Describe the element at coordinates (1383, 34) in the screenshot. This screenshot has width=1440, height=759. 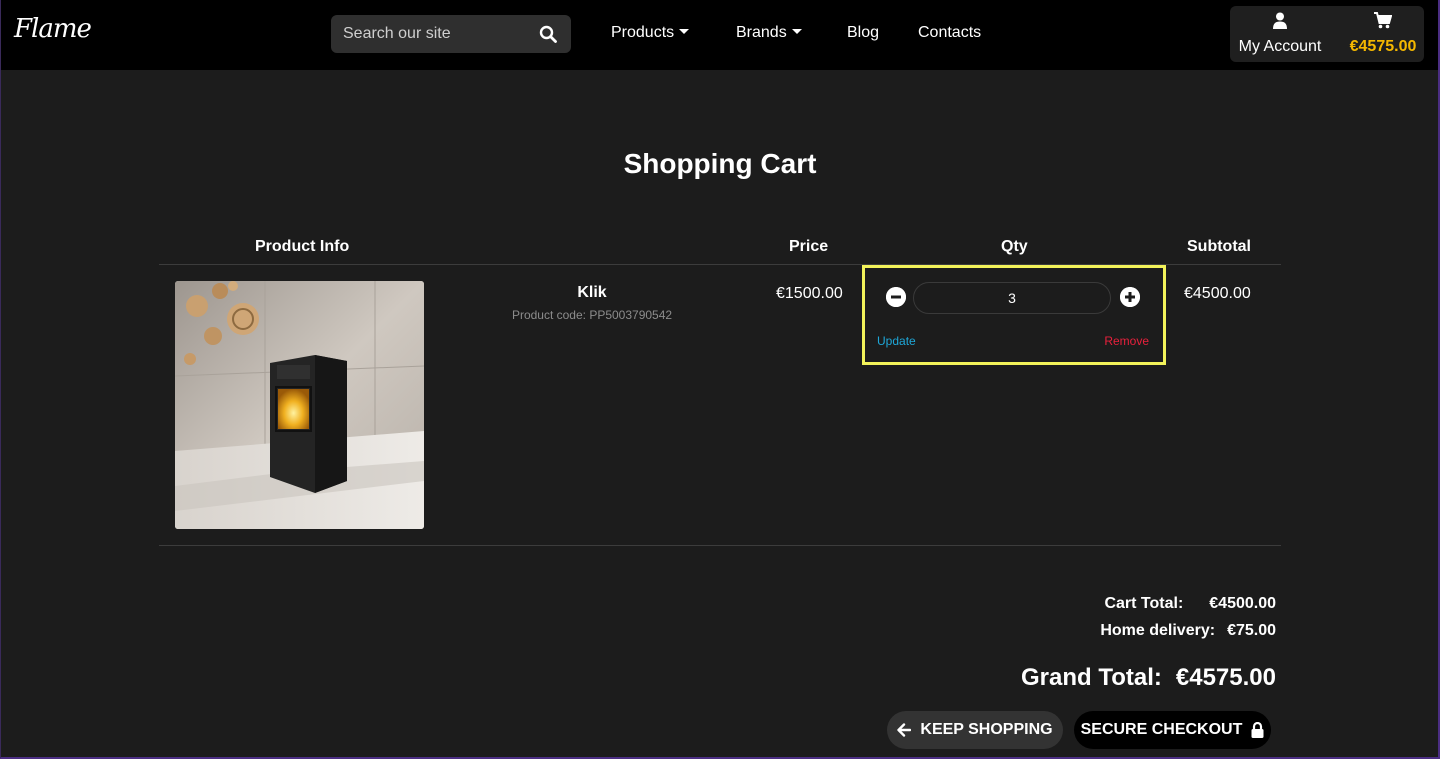
I see `cart-link: €4575.00` at that location.